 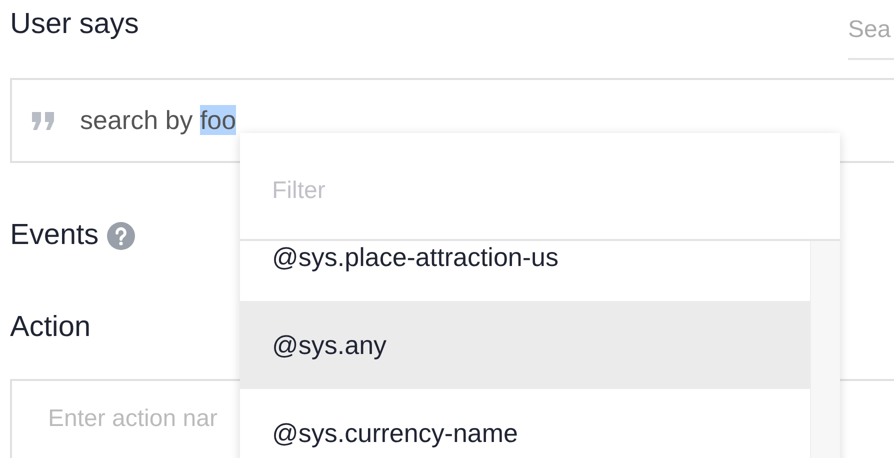 What do you see at coordinates (158, 120) in the screenshot?
I see `phrase-text: search by foo` at bounding box center [158, 120].